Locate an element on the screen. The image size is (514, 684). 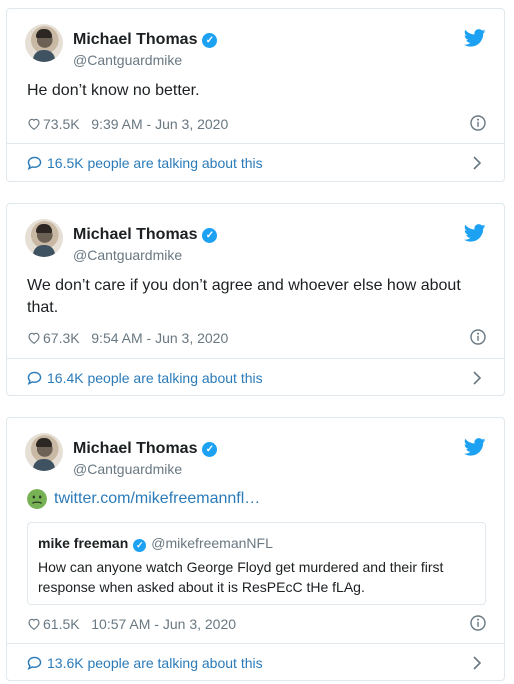
tweet-meta: 67.3K 9:54 AM - Jun 3, 2020 is located at coordinates (127, 338).